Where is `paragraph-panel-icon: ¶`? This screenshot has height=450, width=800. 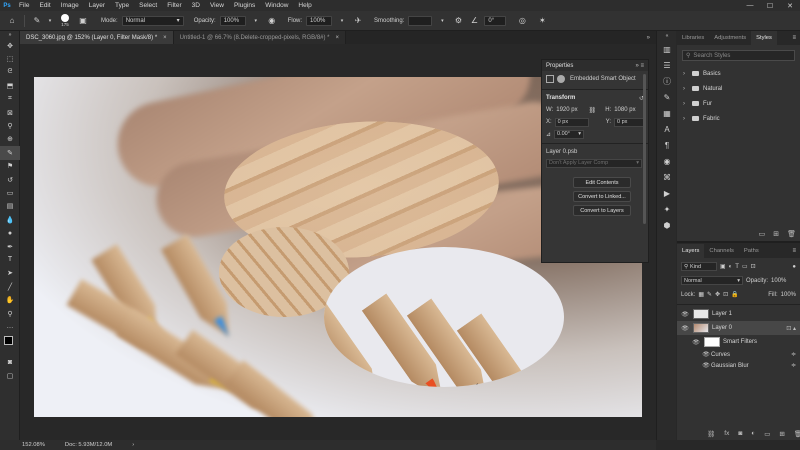
paragraph-panel-icon: ¶ is located at coordinates (667, 145).